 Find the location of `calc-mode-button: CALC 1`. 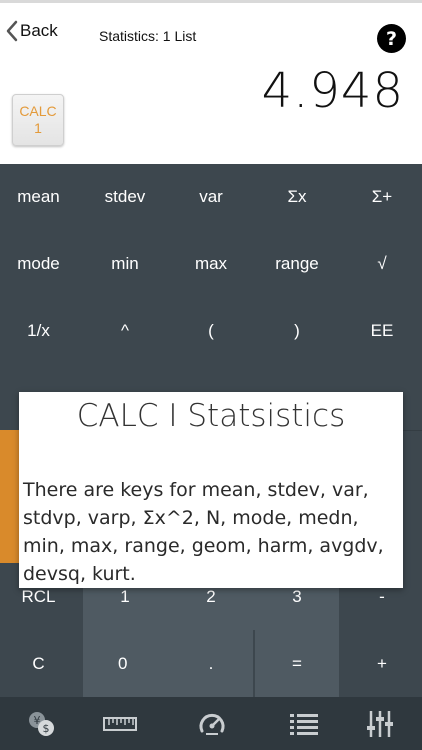

calc-mode-button: CALC 1 is located at coordinates (38, 120).